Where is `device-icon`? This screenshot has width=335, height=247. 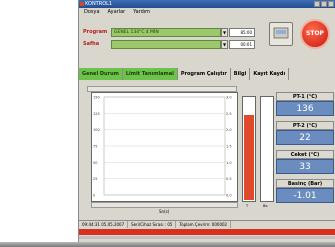
device-icon is located at coordinates (281, 33).